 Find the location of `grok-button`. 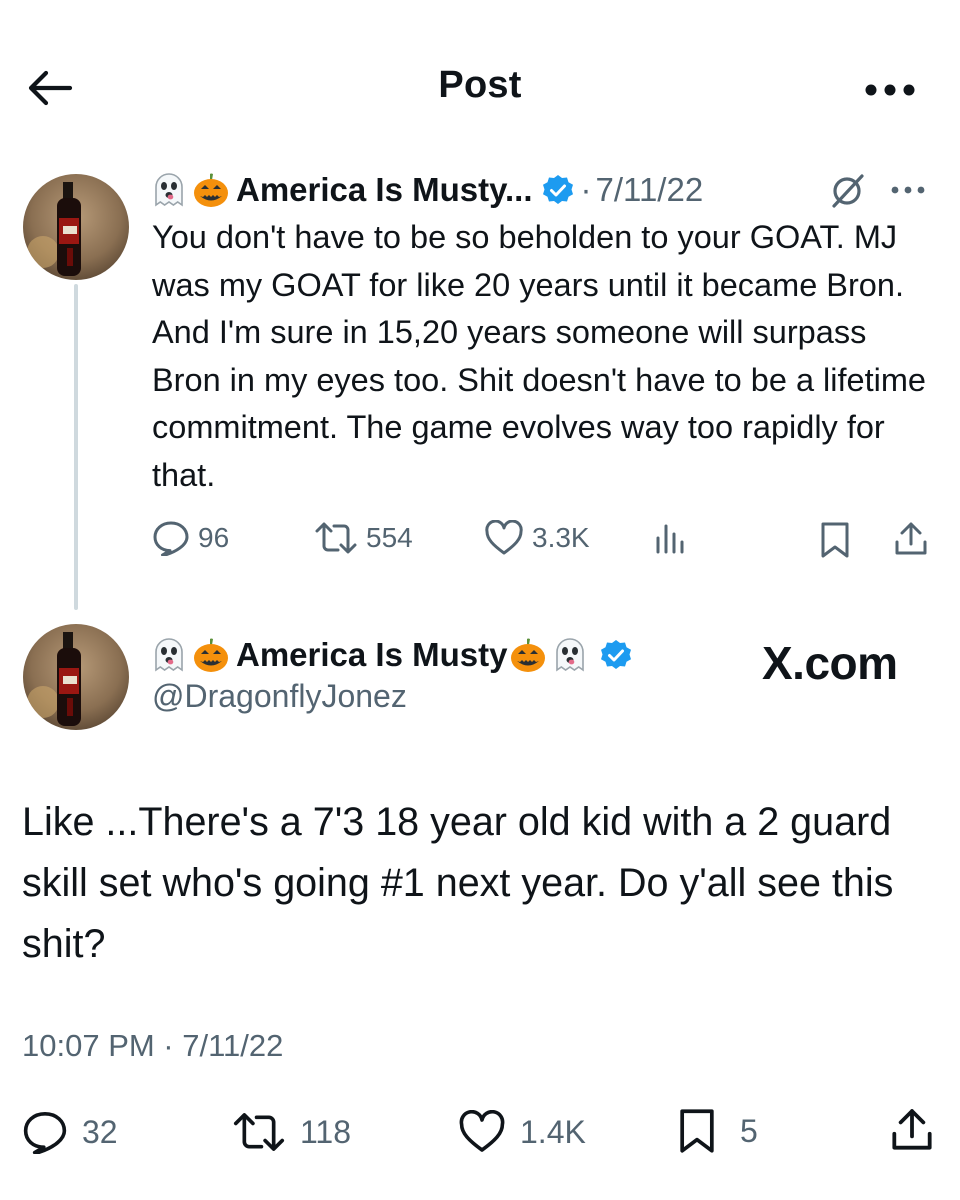

grok-button is located at coordinates (848, 190).